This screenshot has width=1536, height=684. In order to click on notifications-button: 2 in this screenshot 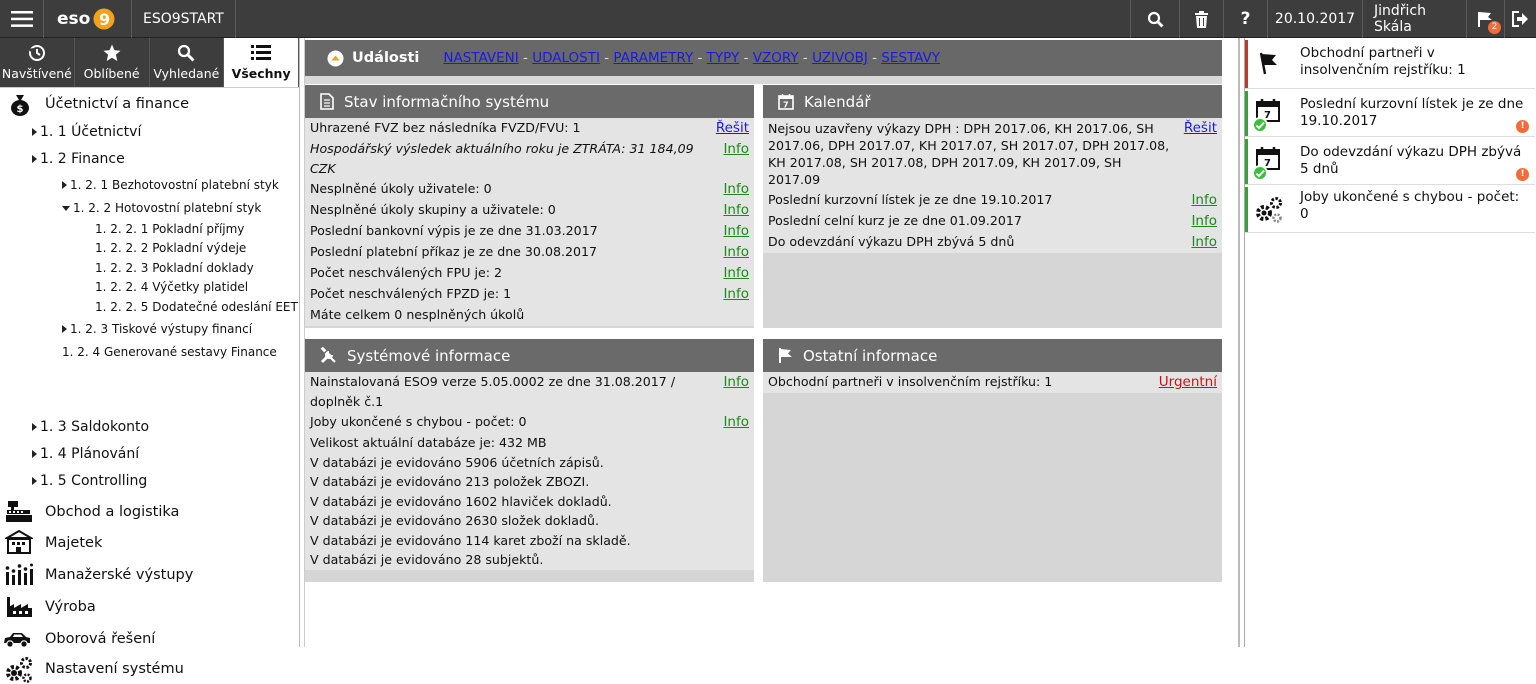, I will do `click(1486, 19)`.